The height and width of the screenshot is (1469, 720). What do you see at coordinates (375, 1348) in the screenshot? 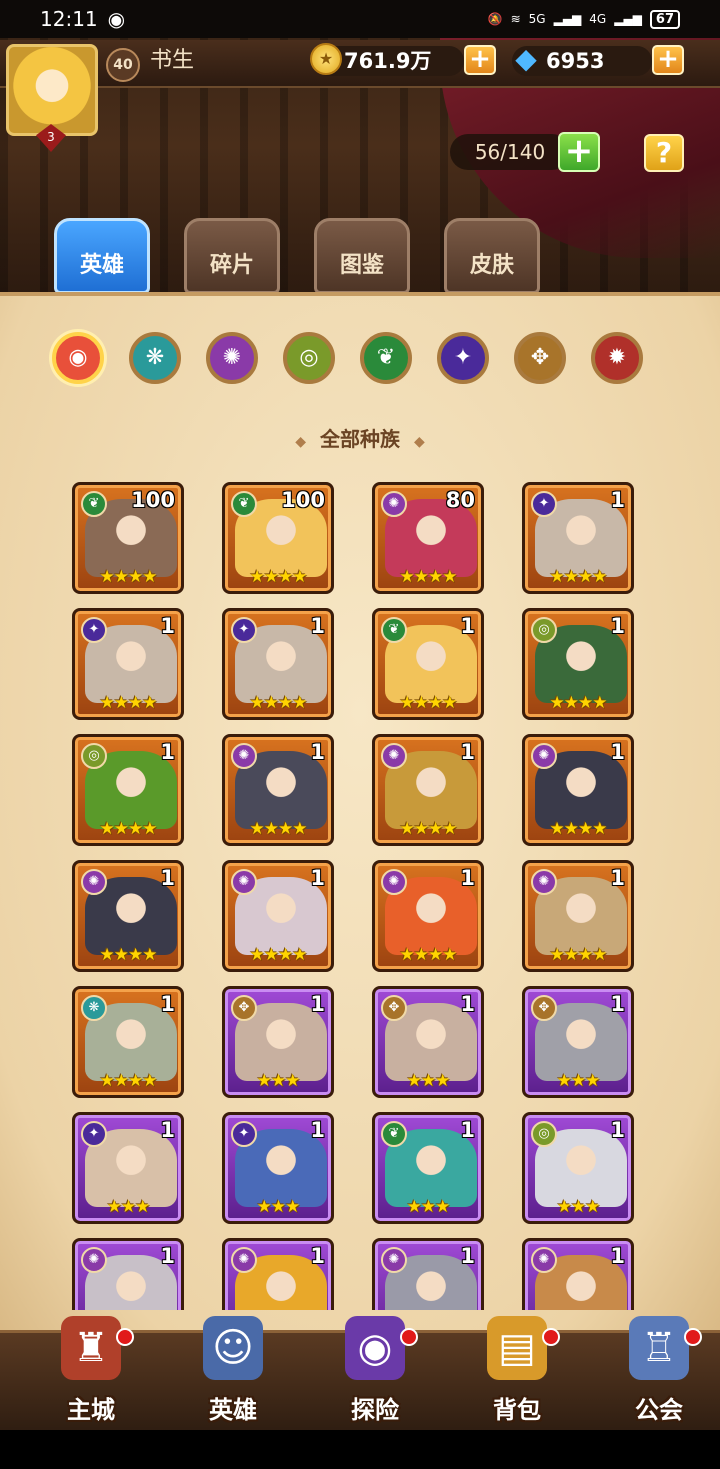
I see `nav-item-icon: ◉` at bounding box center [375, 1348].